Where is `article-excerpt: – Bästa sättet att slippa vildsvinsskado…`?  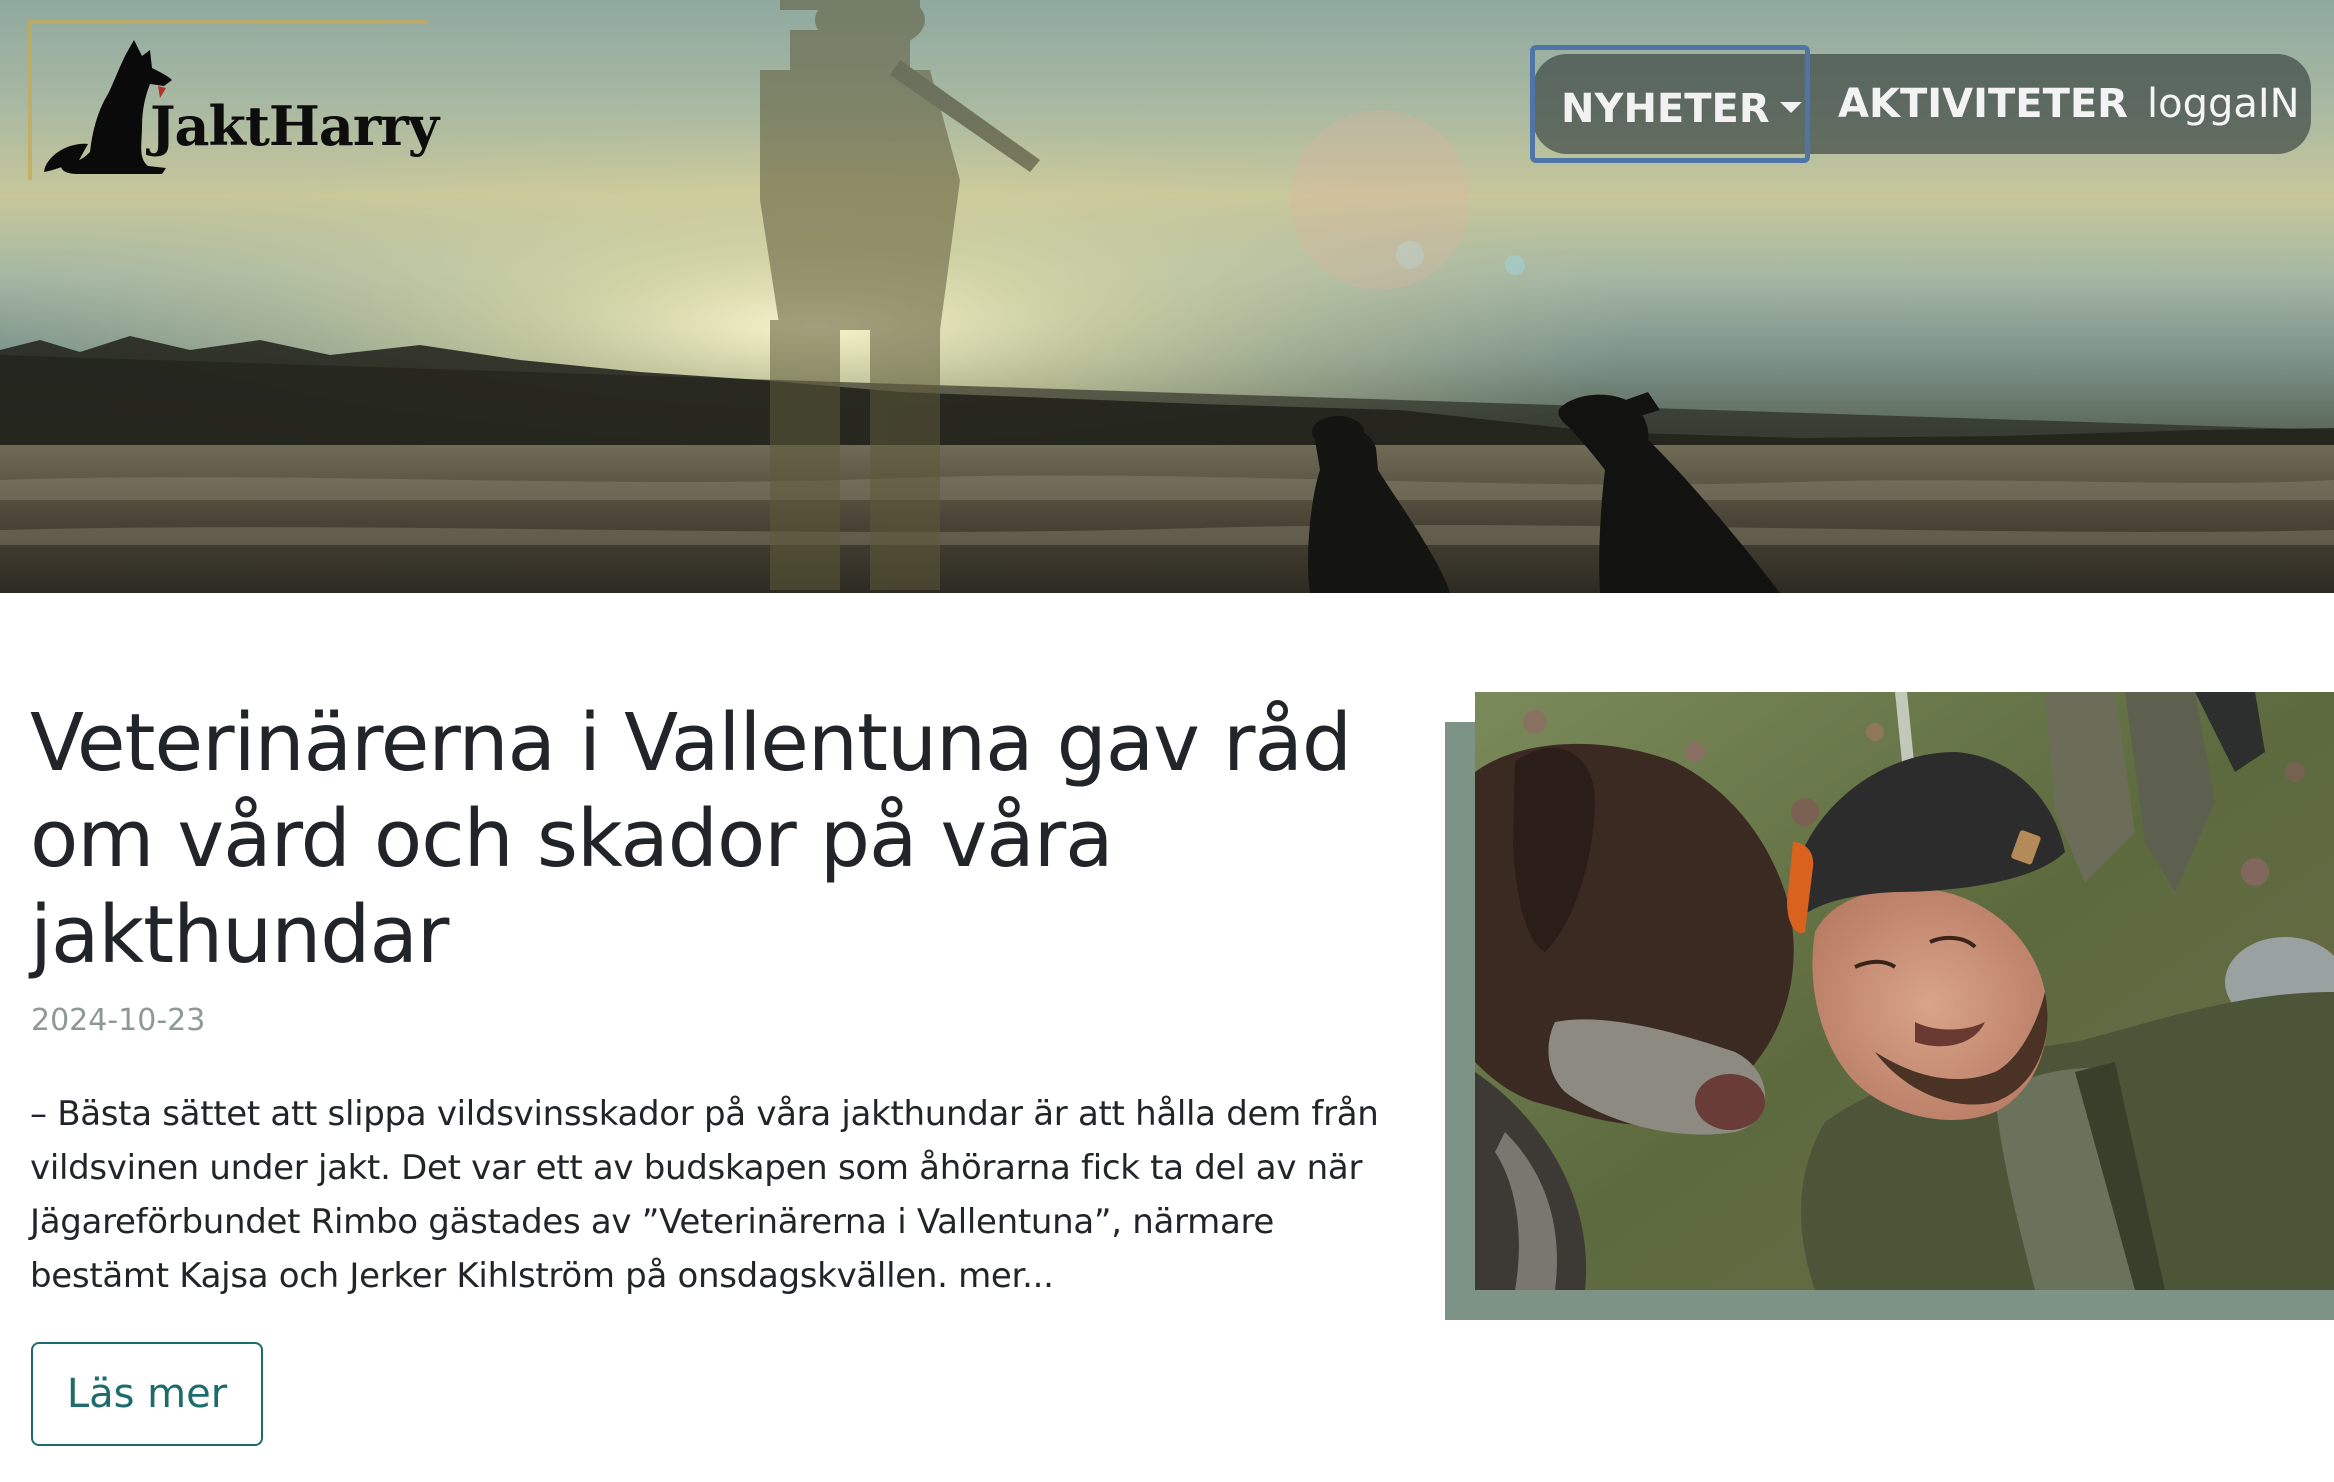
article-excerpt: – Bästa sättet att slippa vildsvinsskado… is located at coordinates (704, 1195).